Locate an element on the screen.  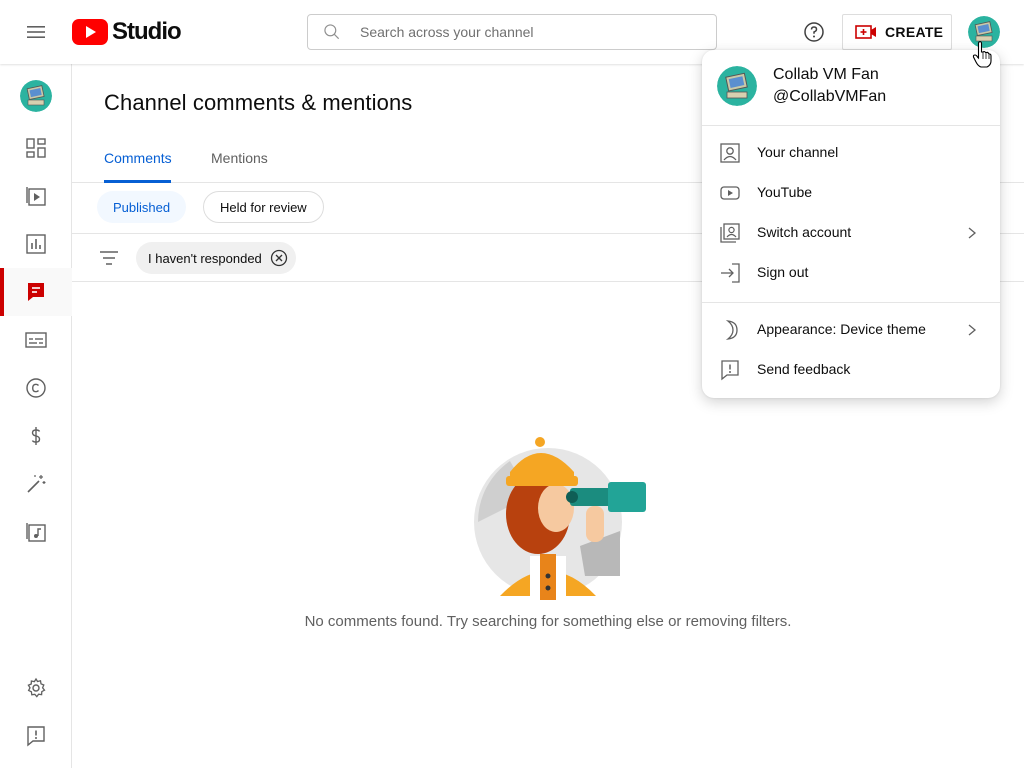
menu-item-switch-account: Switch account is located at coordinates (851, 233).